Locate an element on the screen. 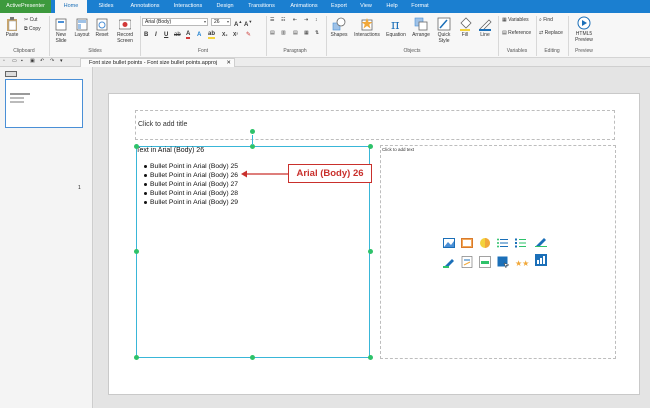 The height and width of the screenshot is (408, 650). highlight-button: ab is located at coordinates (212, 35).